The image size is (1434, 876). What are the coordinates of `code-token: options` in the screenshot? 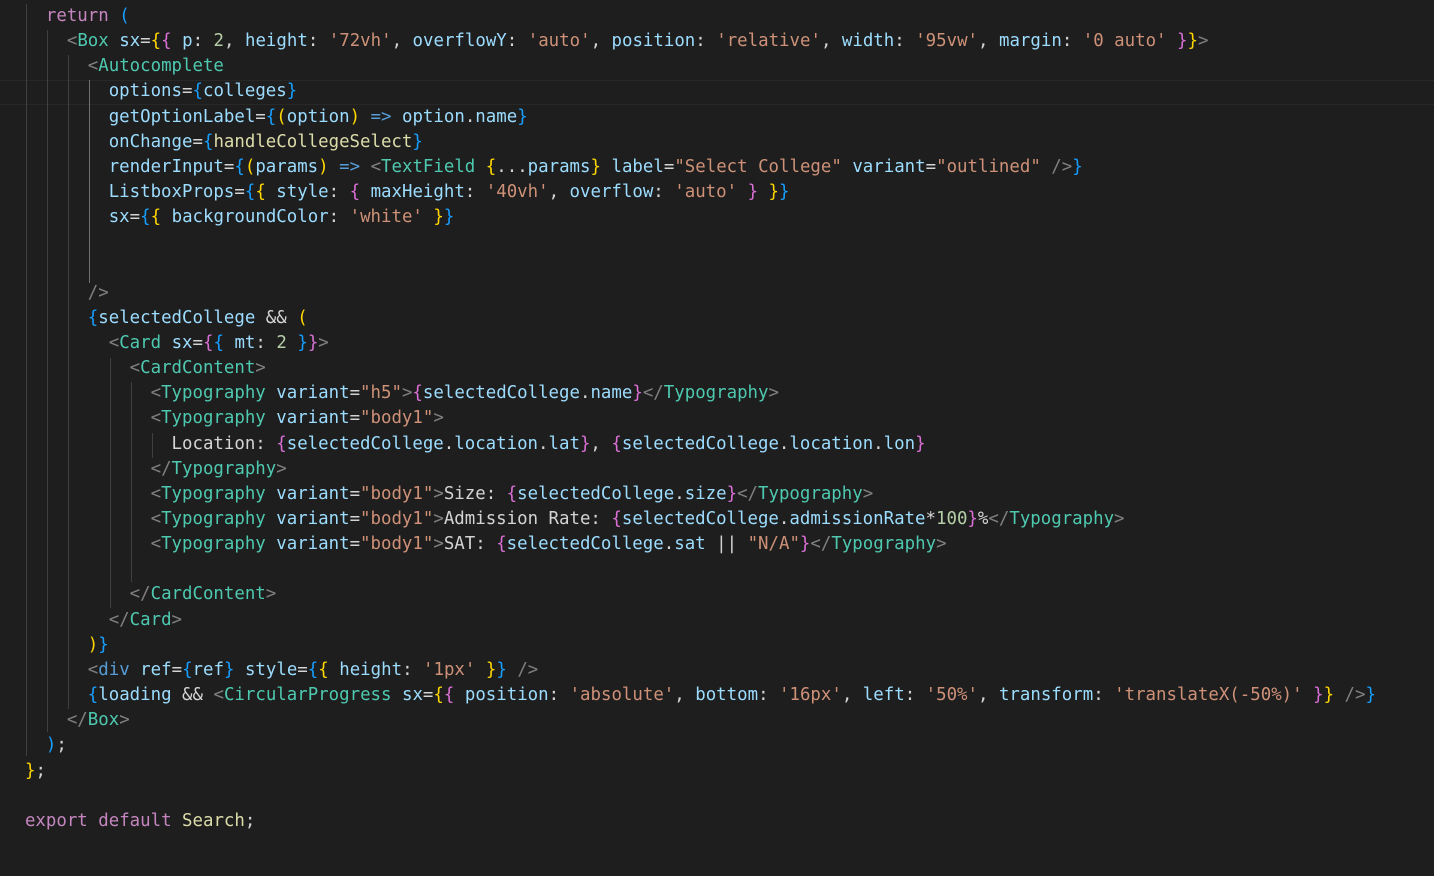 It's located at (145, 91).